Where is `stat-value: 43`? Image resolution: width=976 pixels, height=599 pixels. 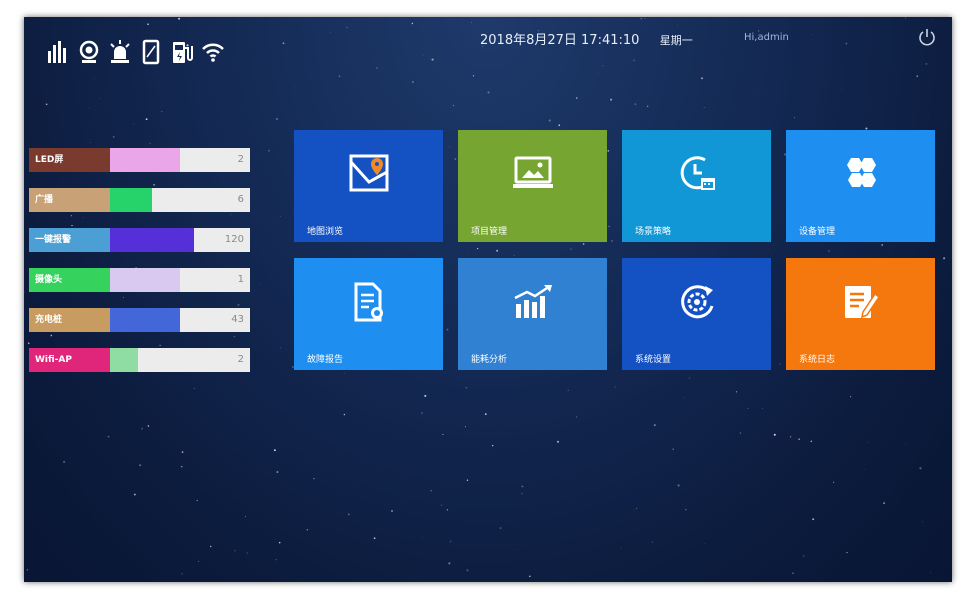
stat-value: 43 is located at coordinates (237, 319).